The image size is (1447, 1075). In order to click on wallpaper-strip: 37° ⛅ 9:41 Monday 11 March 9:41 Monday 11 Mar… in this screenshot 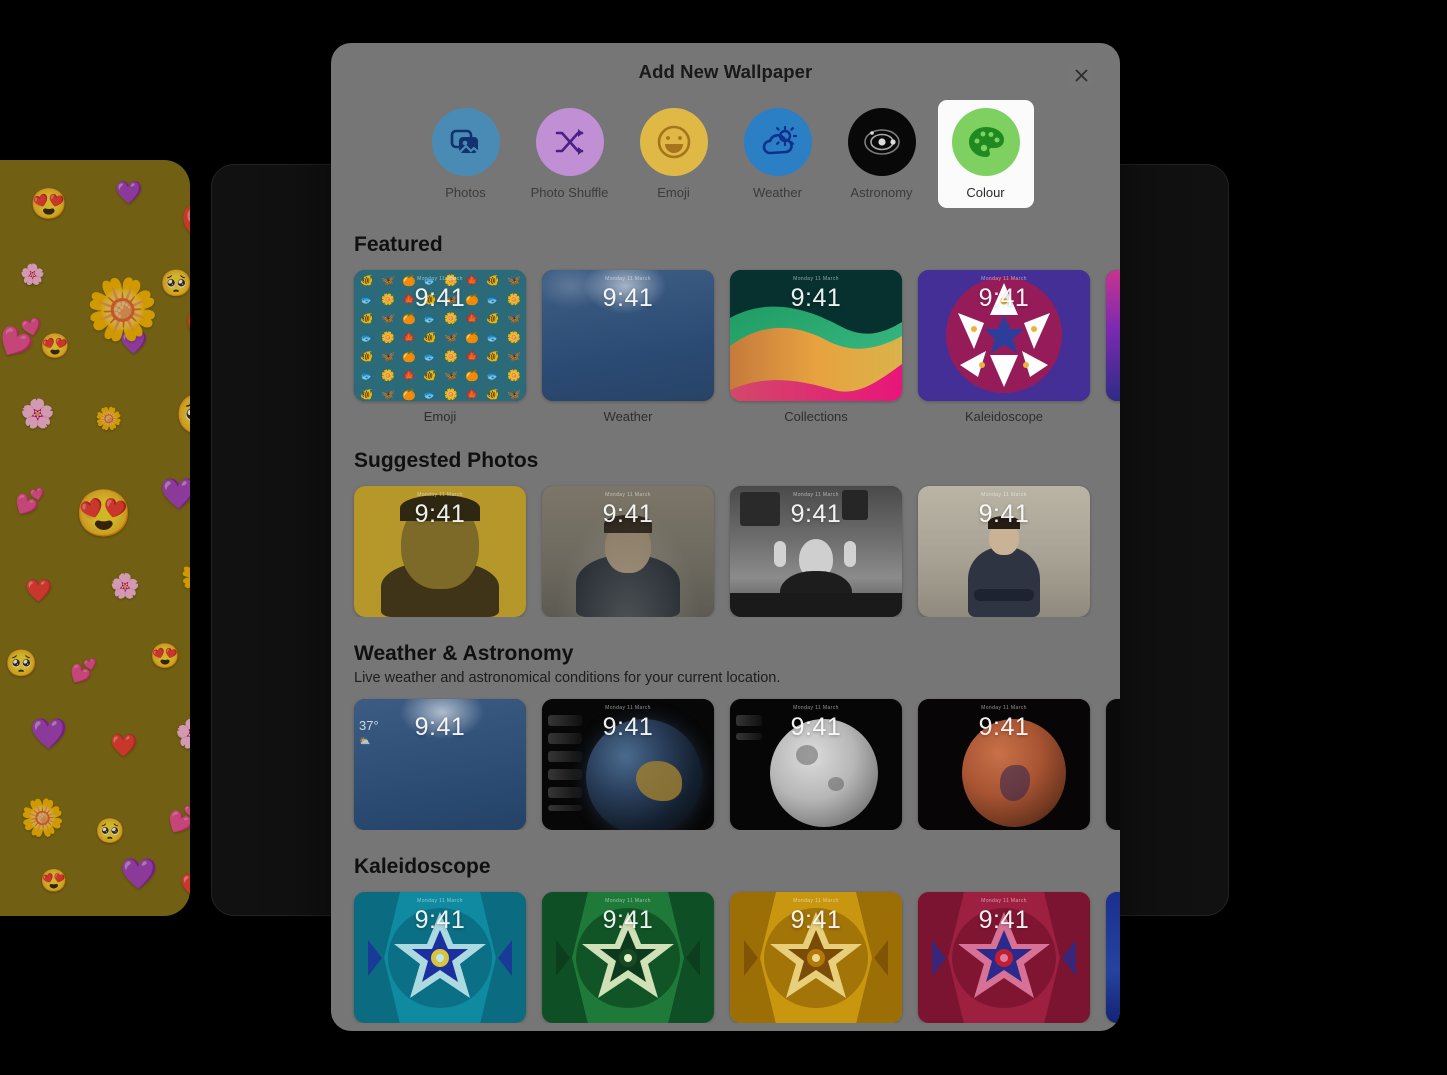, I will do `click(725, 758)`.